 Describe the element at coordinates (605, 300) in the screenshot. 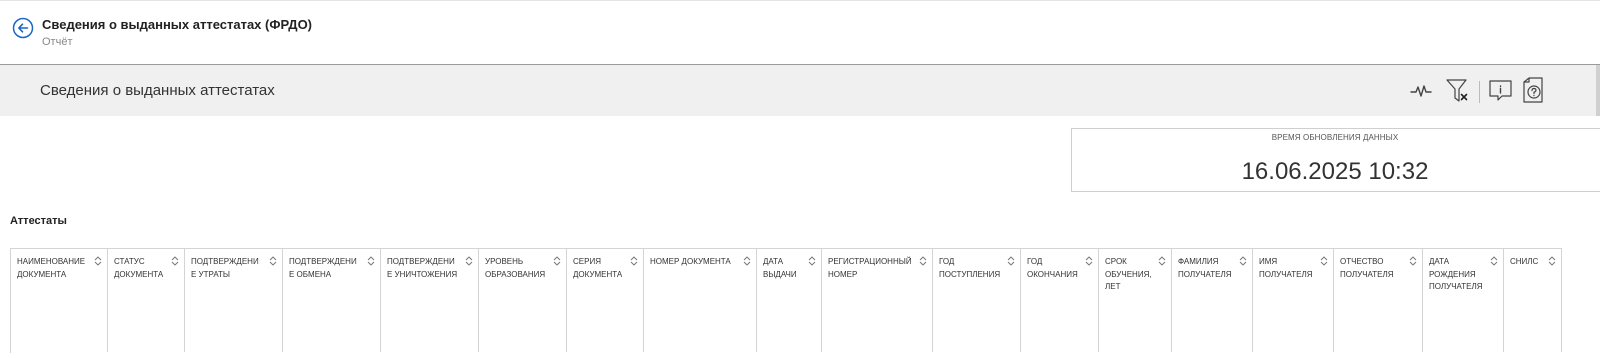

I see `column-header: СЕРИЯ ДОКУМЕНТА` at that location.